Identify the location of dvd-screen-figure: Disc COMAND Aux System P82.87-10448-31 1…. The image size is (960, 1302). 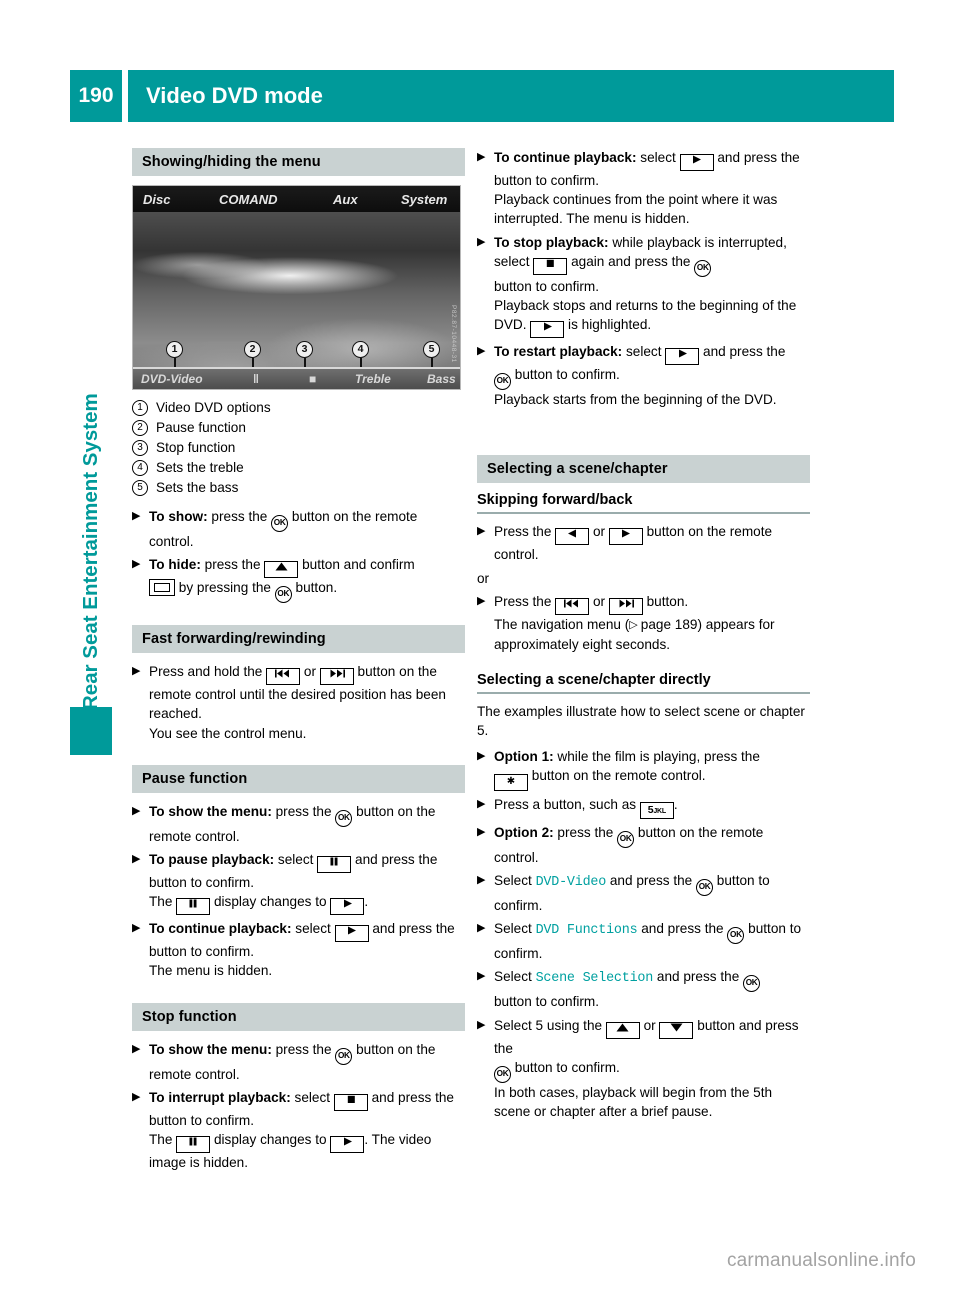
(296, 287).